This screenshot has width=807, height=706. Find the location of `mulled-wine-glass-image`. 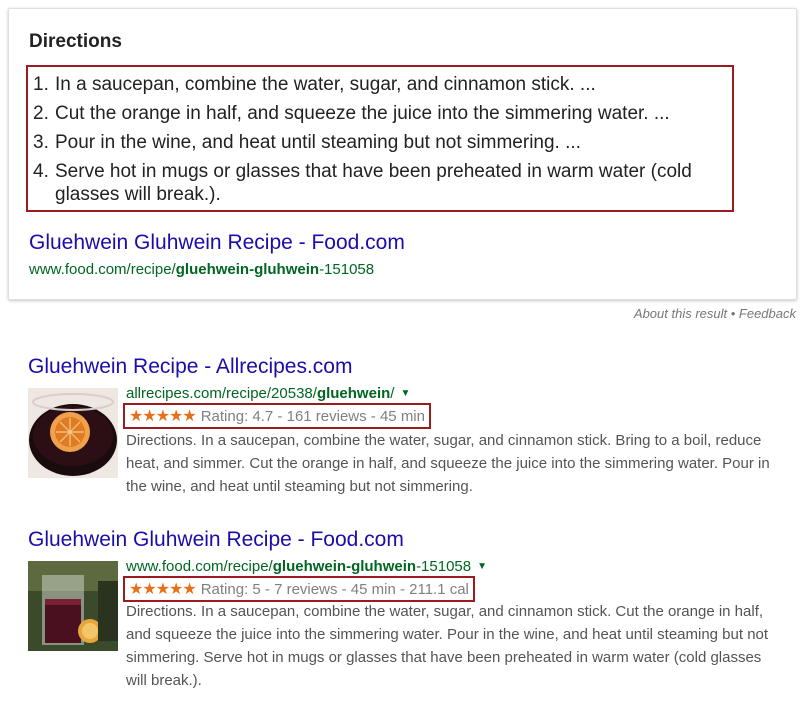

mulled-wine-glass-image is located at coordinates (73, 606).